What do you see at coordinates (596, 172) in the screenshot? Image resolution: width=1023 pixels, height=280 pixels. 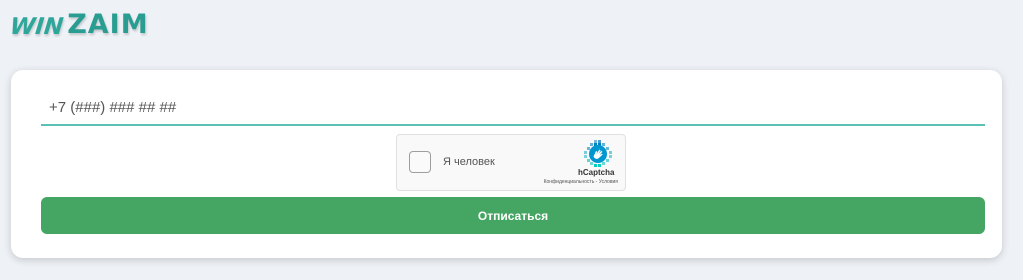 I see `hcaptcha-brand-text: hCaptcha` at bounding box center [596, 172].